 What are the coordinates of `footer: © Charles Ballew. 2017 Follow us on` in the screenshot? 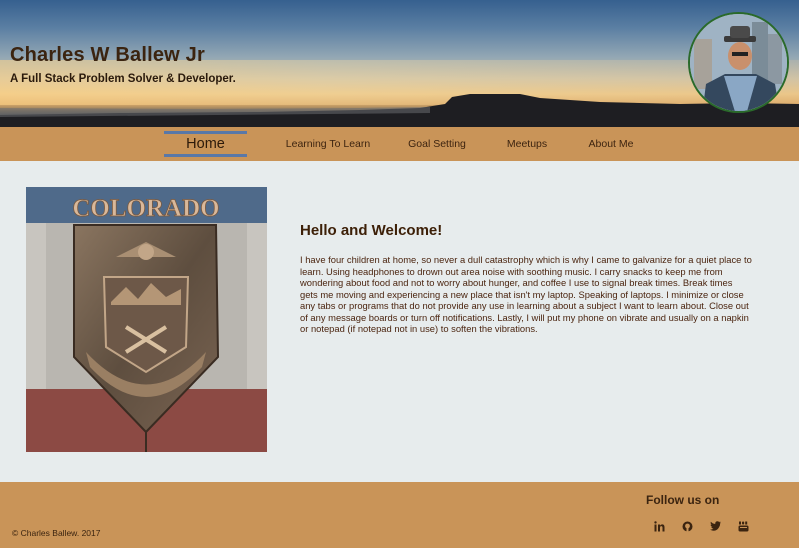 It's located at (399, 515).